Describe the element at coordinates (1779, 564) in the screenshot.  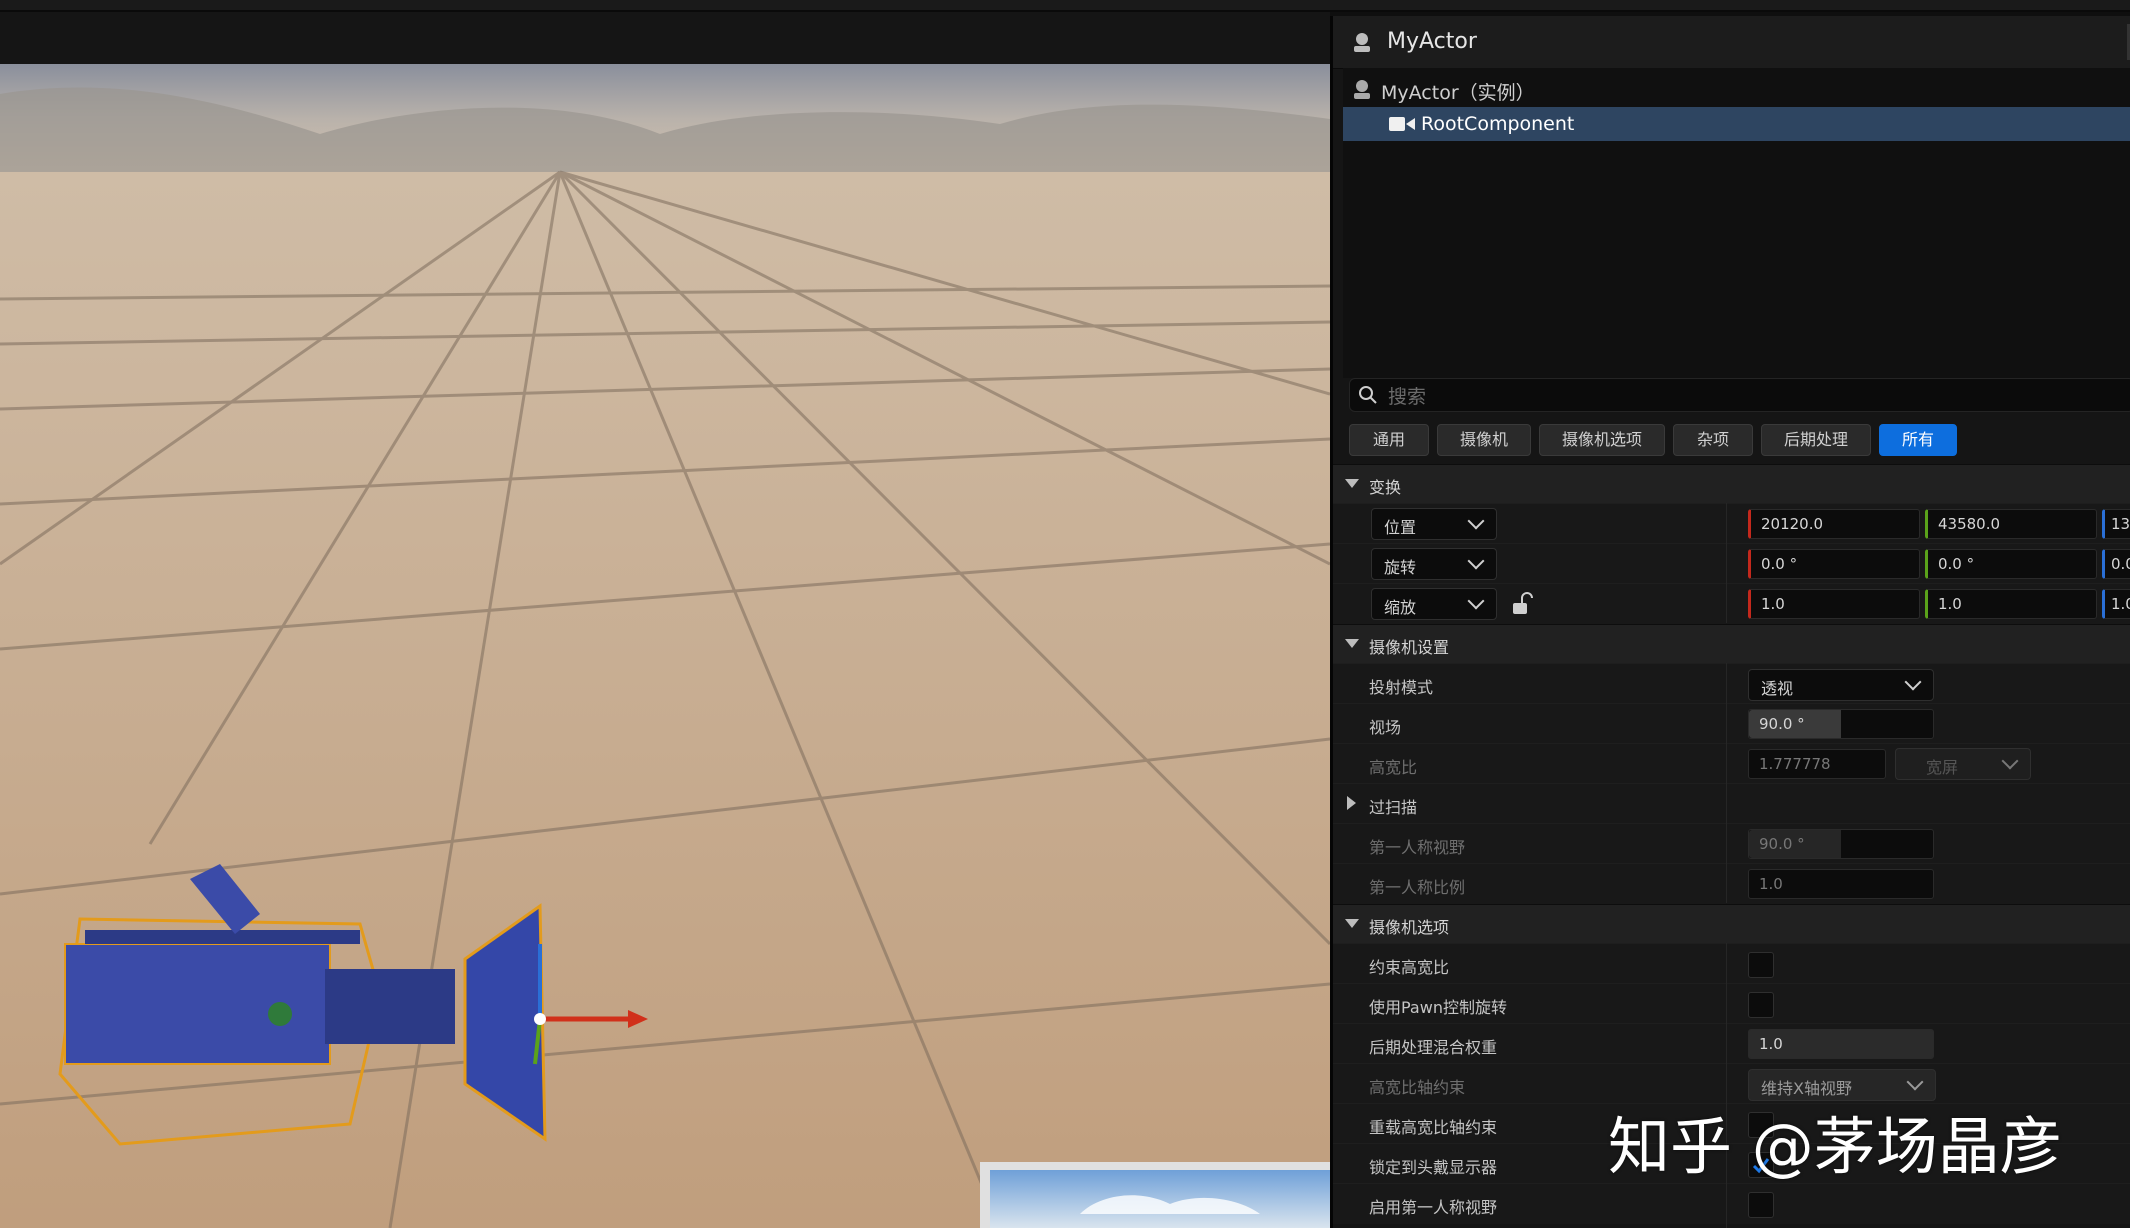
I see `rotation-x-value: 0.0 °` at that location.